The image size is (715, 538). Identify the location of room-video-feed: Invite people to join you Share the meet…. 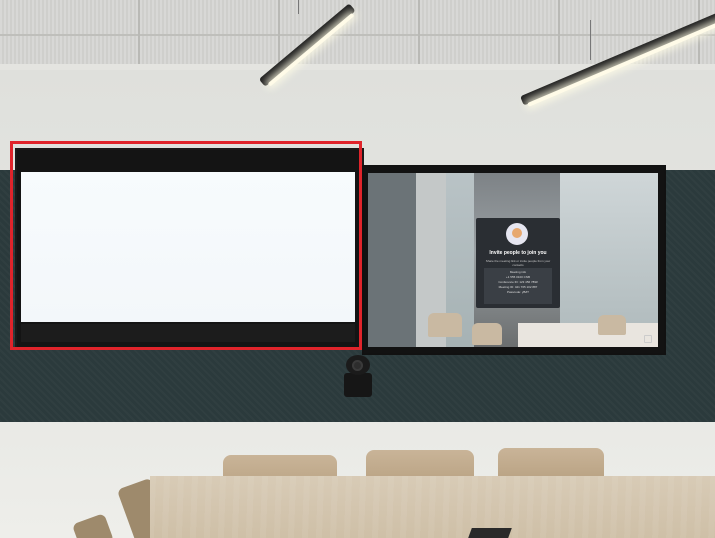
(513, 260).